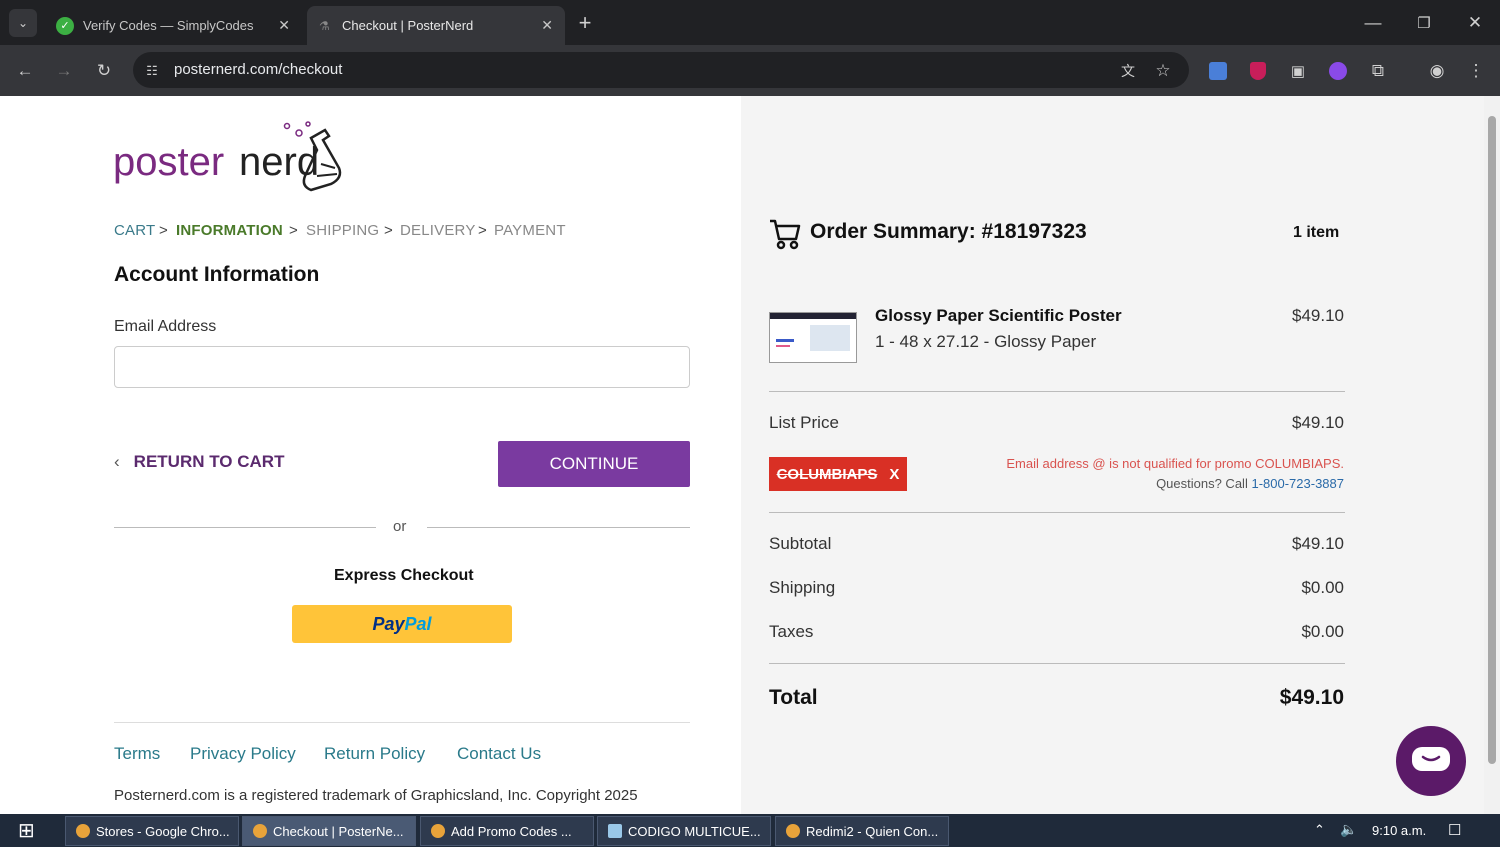  I want to click on subtotal-value: $49.10, so click(1318, 543).